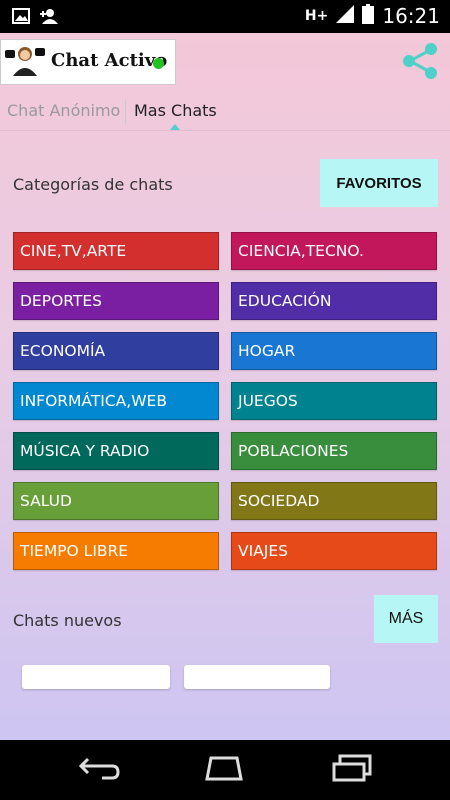 The image size is (450, 800). What do you see at coordinates (63, 110) in the screenshot?
I see `tab-chat-anonimo: Chat Anónimo` at bounding box center [63, 110].